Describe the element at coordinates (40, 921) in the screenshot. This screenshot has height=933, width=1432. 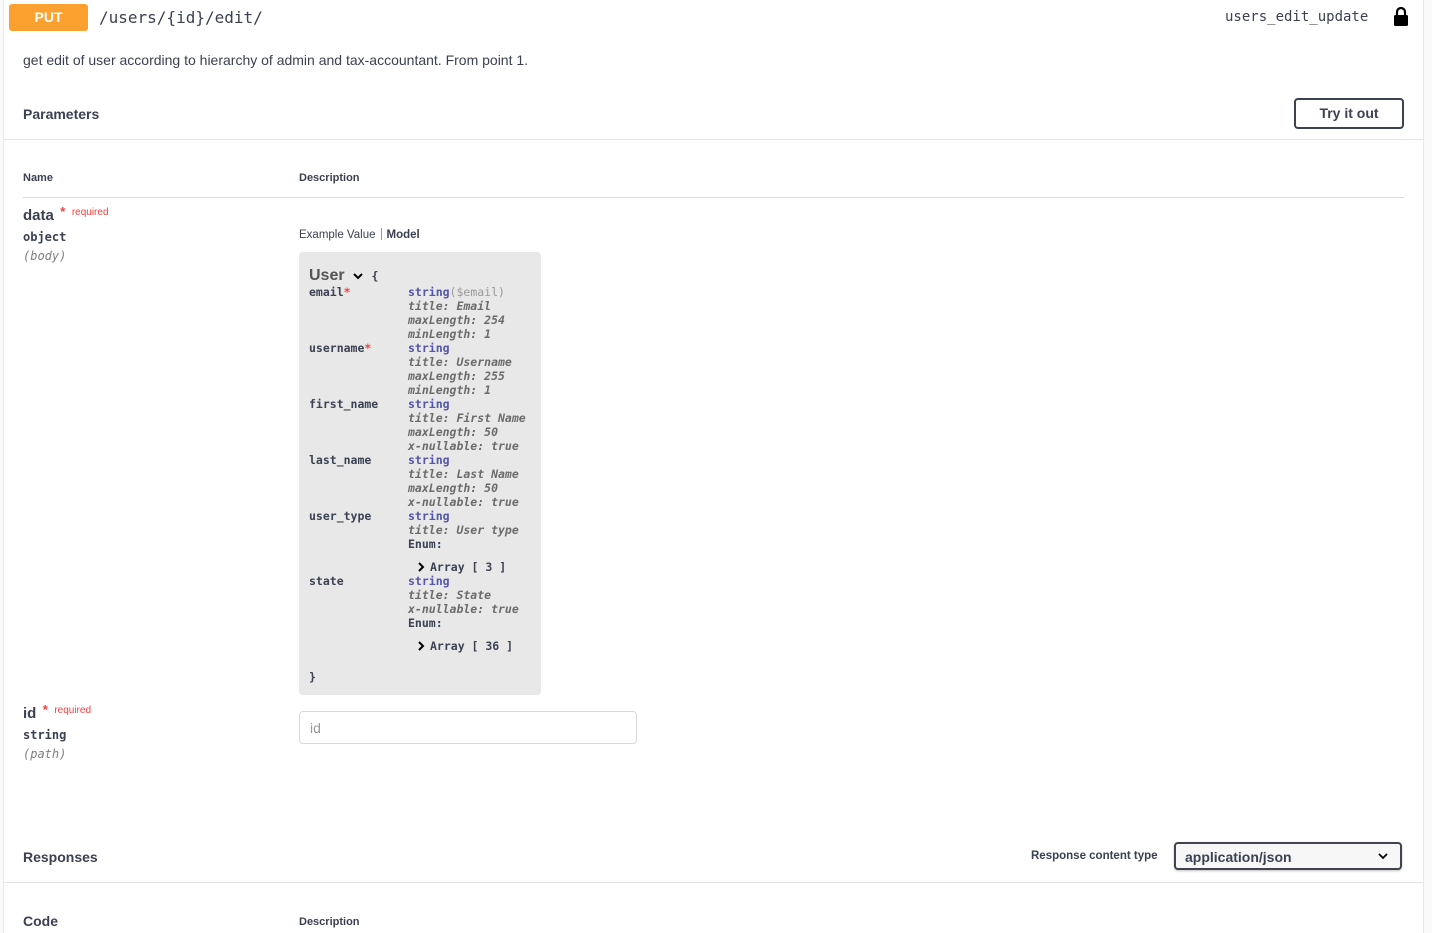
I see `column-code-header: Code` at that location.